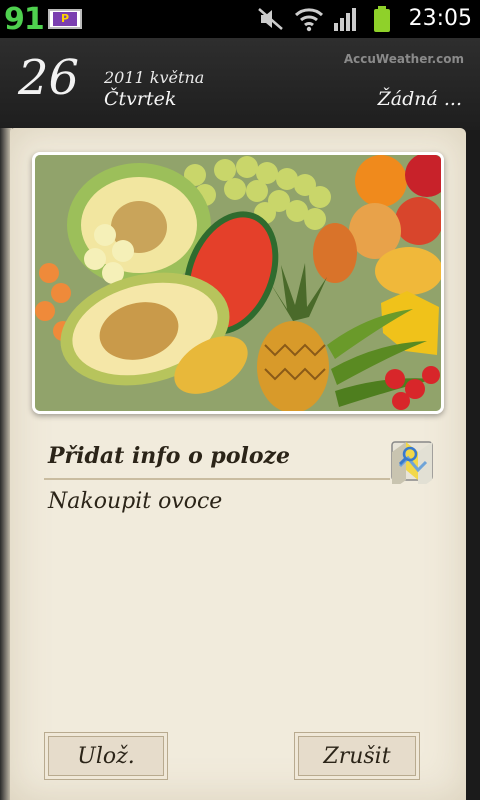  Describe the element at coordinates (154, 77) in the screenshot. I see `year-month: 2011 května` at that location.